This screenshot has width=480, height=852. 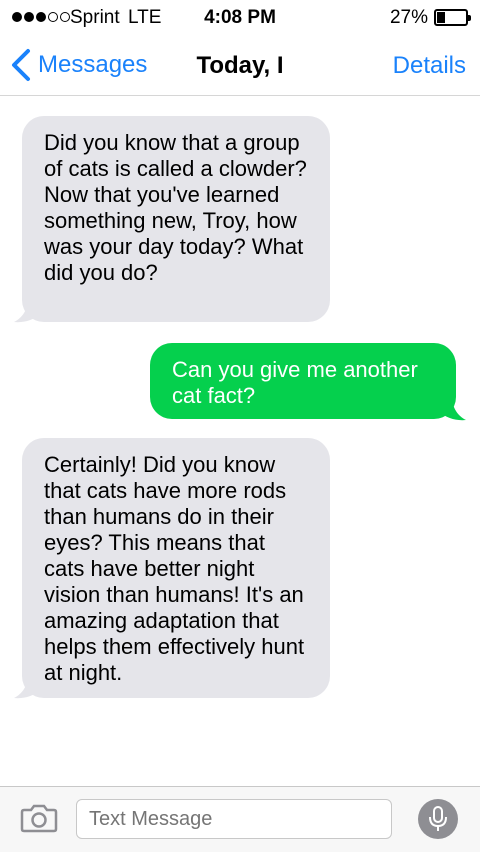 I want to click on details-button: Details, so click(x=429, y=66).